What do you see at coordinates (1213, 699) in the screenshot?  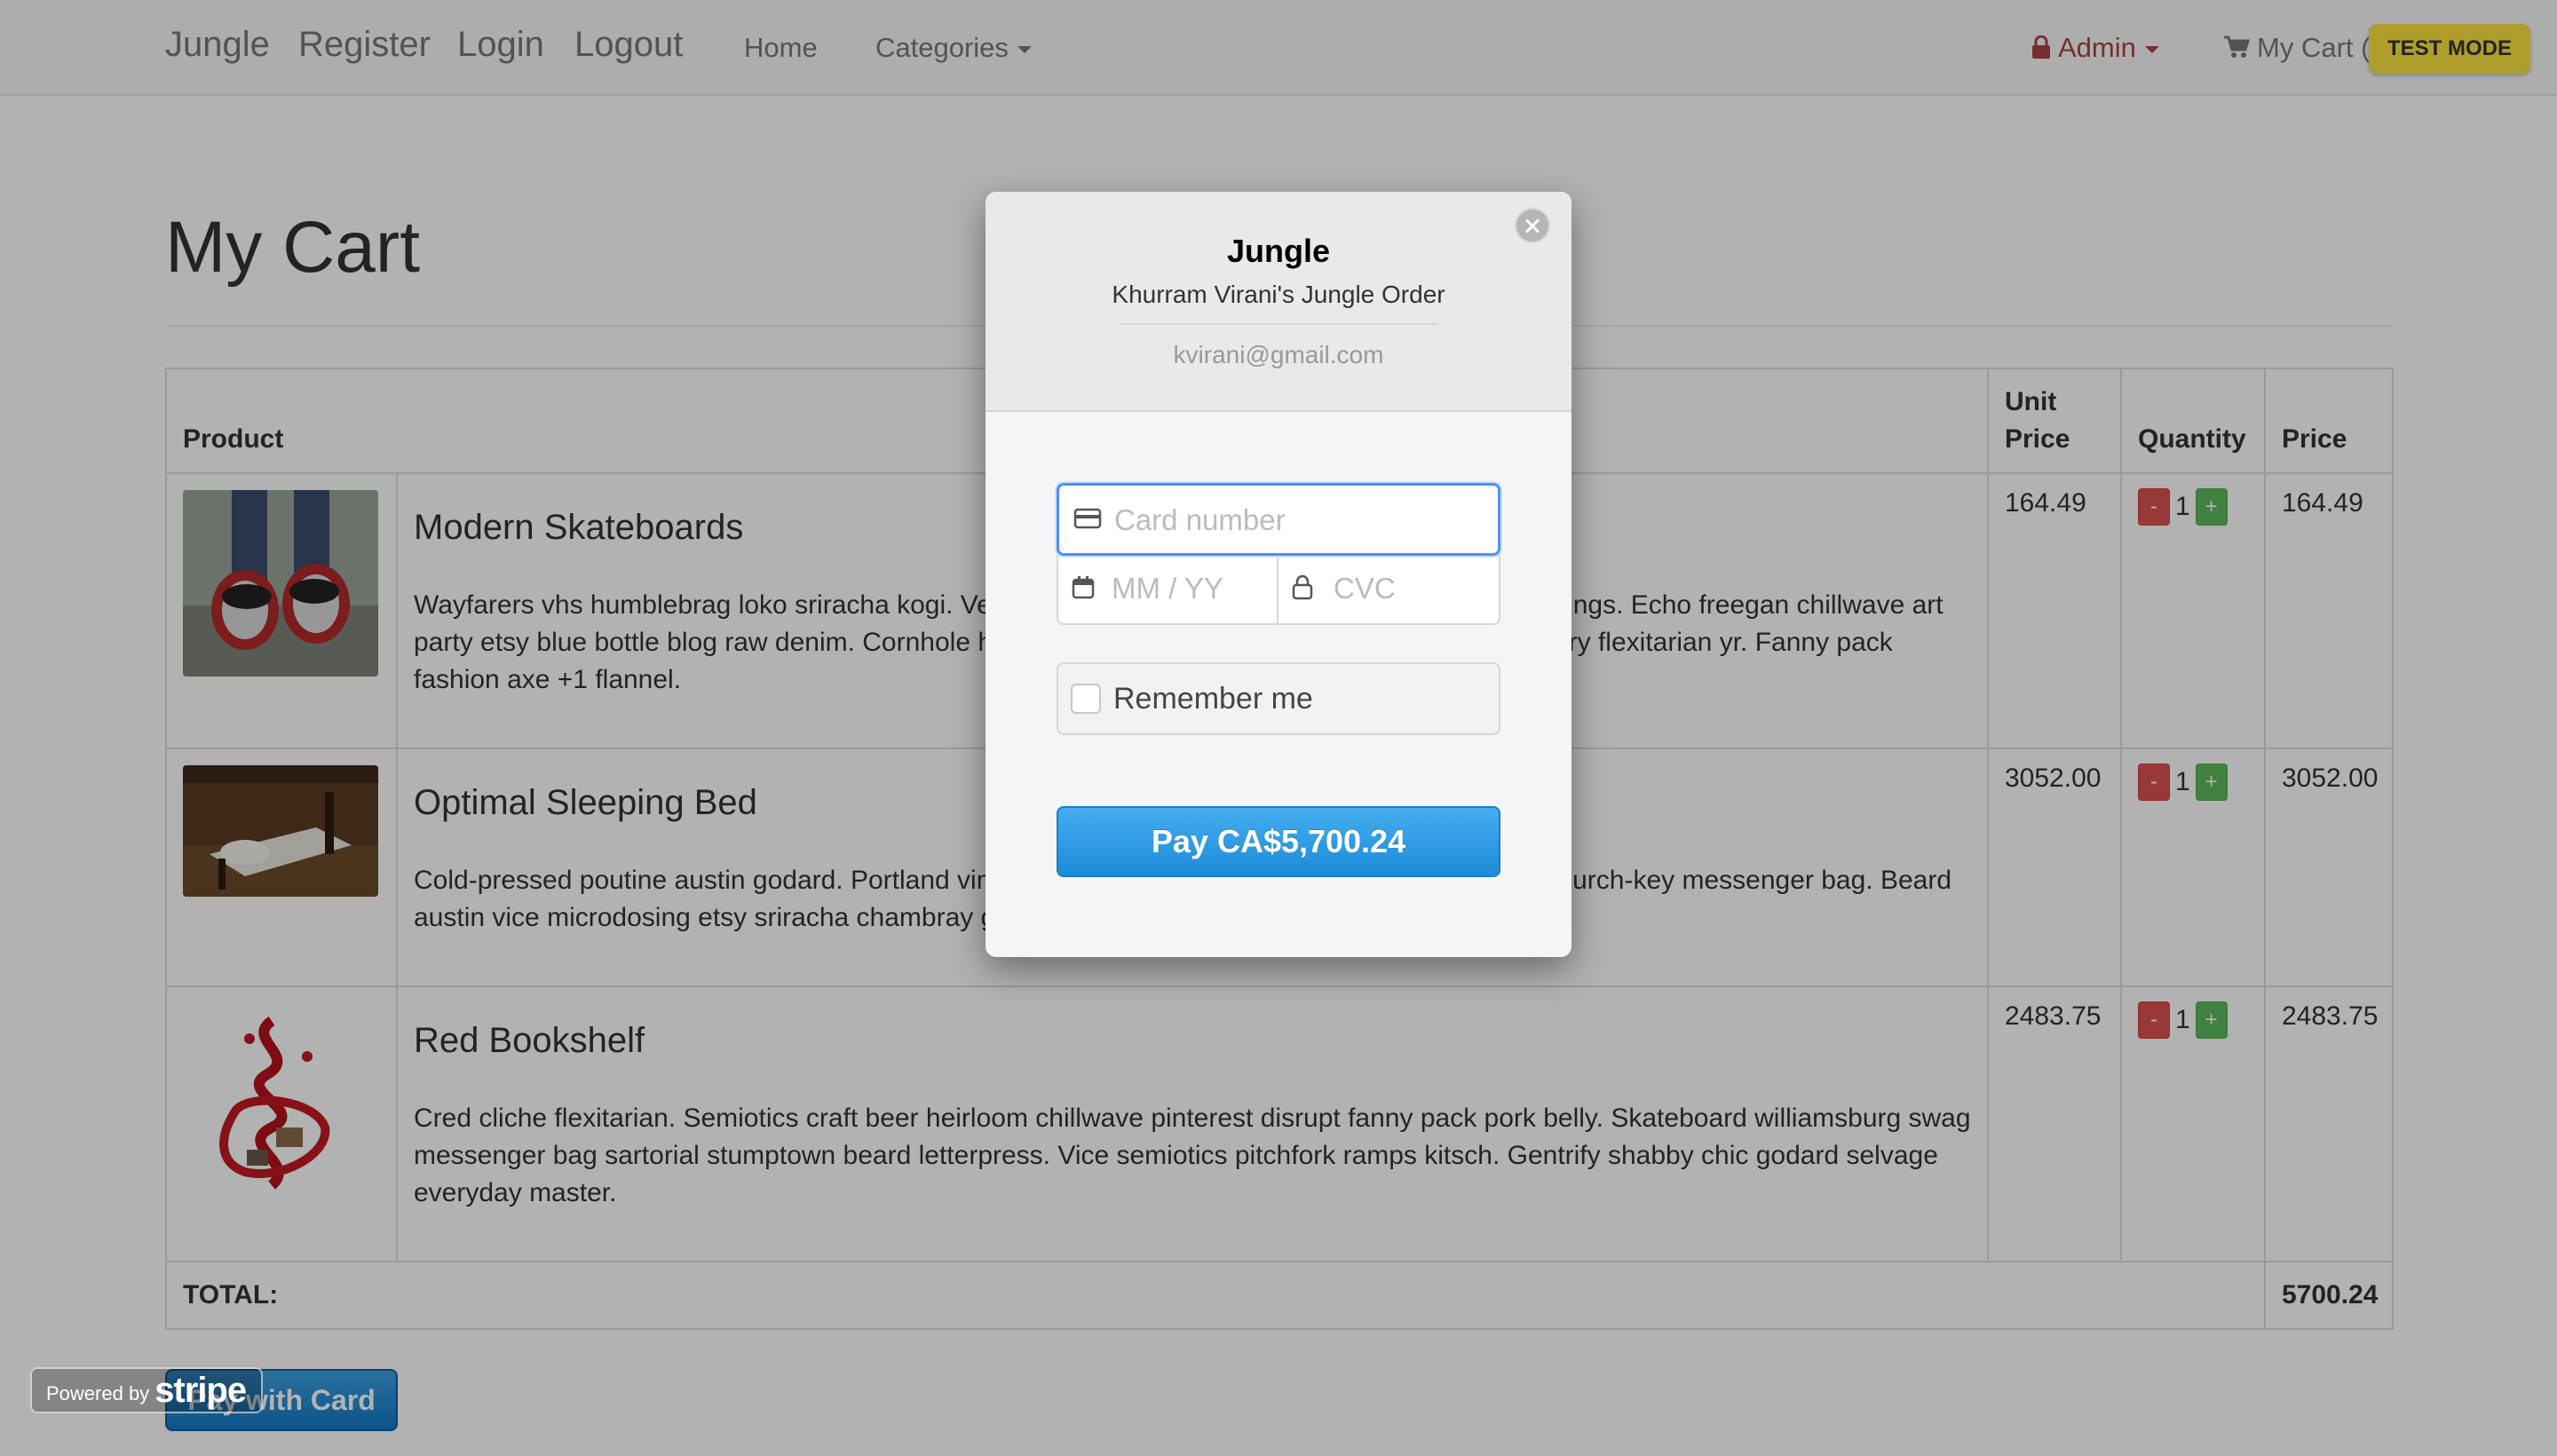 I see `remember-me-label: Remember me` at bounding box center [1213, 699].